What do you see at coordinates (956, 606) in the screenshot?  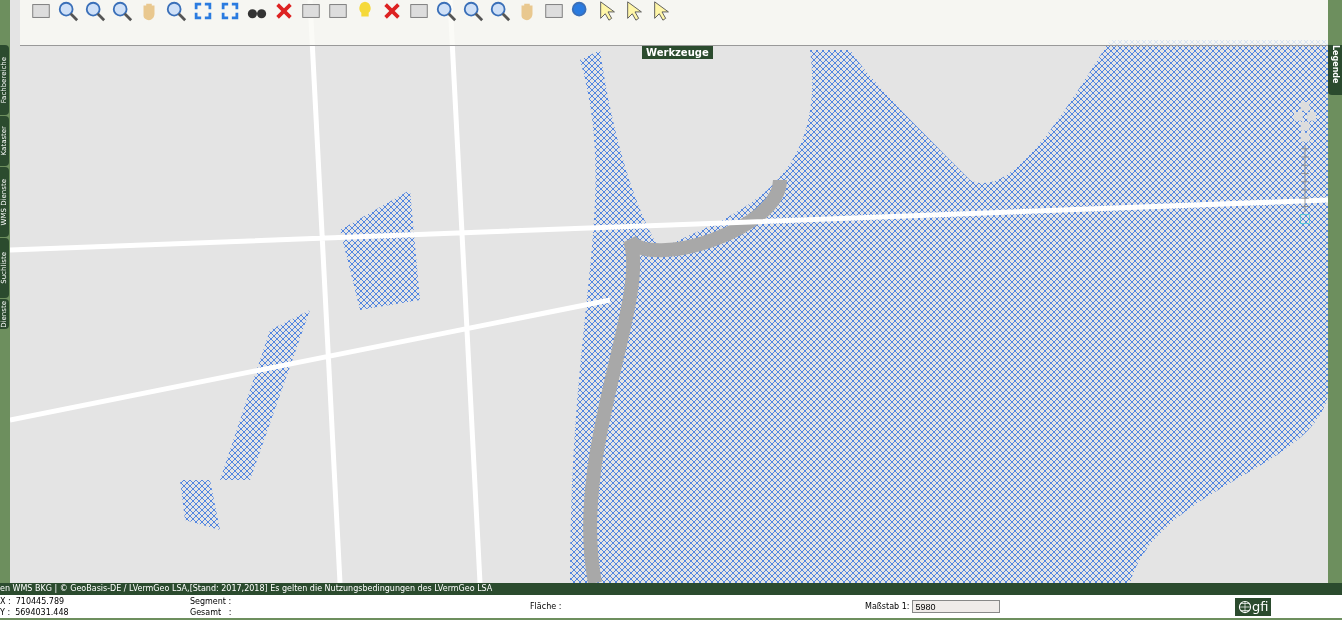 I see `scale-field: 5980` at bounding box center [956, 606].